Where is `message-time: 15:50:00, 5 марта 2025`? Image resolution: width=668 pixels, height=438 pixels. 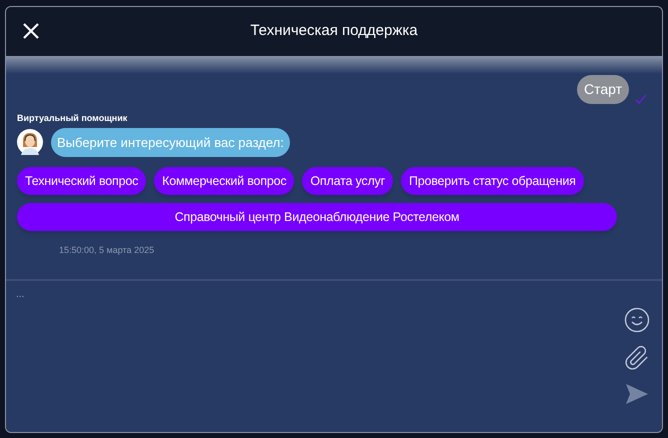
message-time: 15:50:00, 5 марта 2025 is located at coordinates (106, 250).